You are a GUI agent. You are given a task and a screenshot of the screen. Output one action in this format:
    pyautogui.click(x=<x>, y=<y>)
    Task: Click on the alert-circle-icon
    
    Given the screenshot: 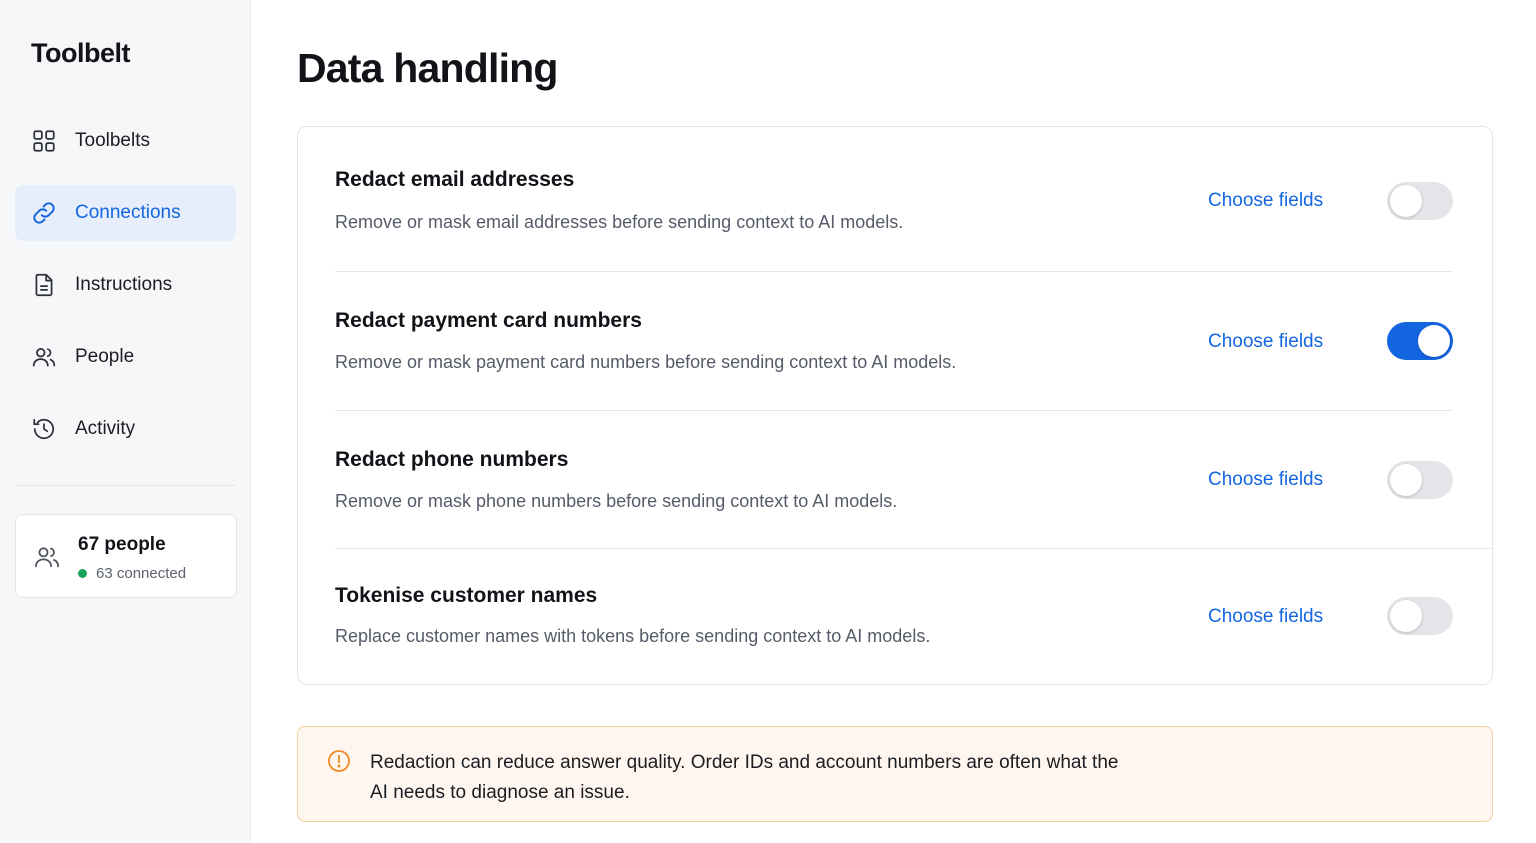 What is the action you would take?
    pyautogui.click(x=339, y=761)
    